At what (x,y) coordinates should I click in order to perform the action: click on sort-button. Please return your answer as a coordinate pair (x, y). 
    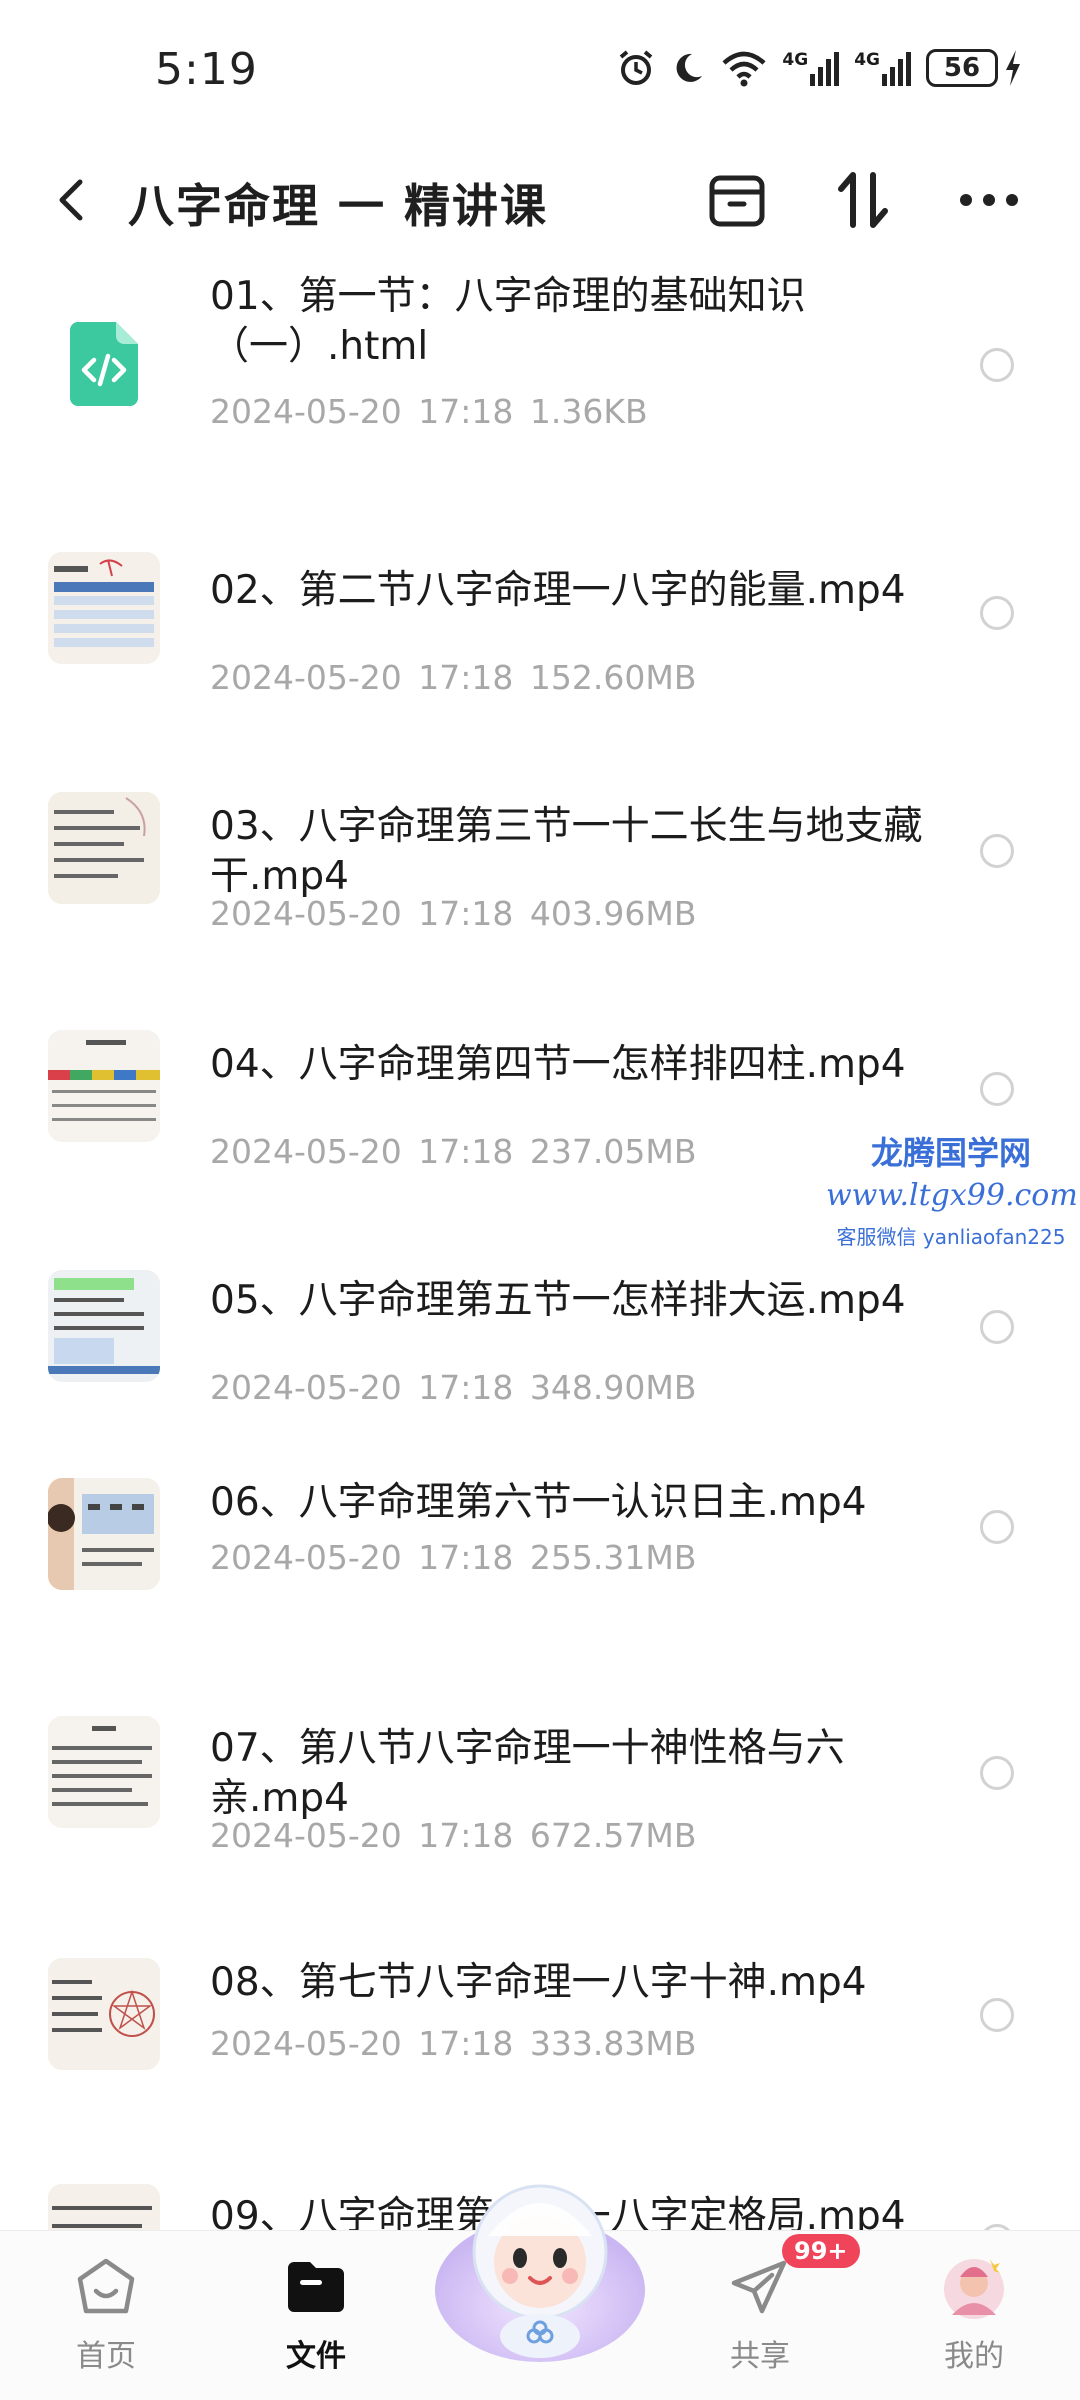
    Looking at the image, I should click on (863, 200).